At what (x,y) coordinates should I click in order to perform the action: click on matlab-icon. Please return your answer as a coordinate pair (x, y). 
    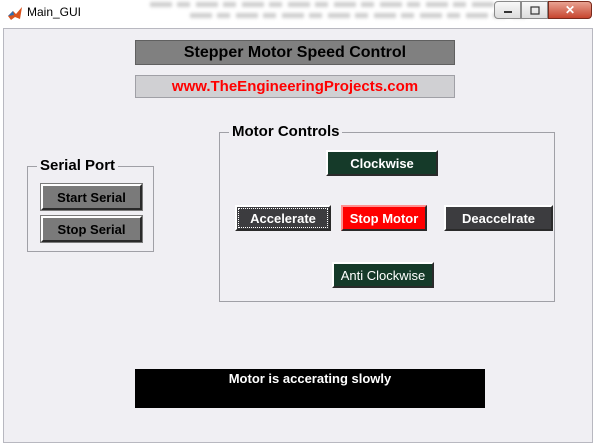
    Looking at the image, I should click on (15, 13).